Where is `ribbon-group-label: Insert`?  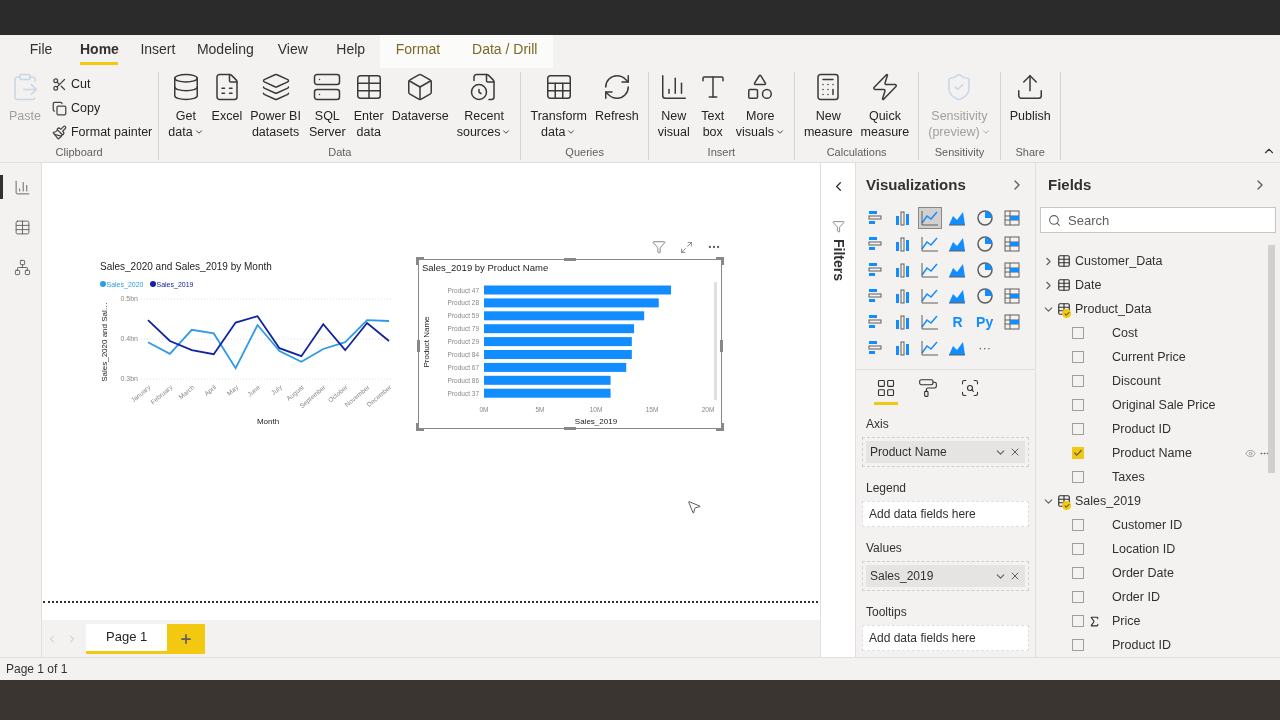 ribbon-group-label: Insert is located at coordinates (721, 152).